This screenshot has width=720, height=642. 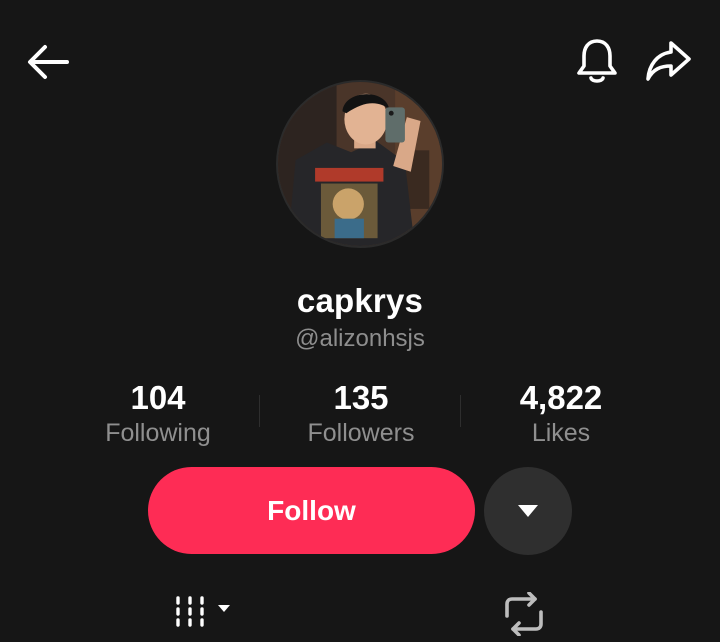 I want to click on tab-videos, so click(x=203, y=612).